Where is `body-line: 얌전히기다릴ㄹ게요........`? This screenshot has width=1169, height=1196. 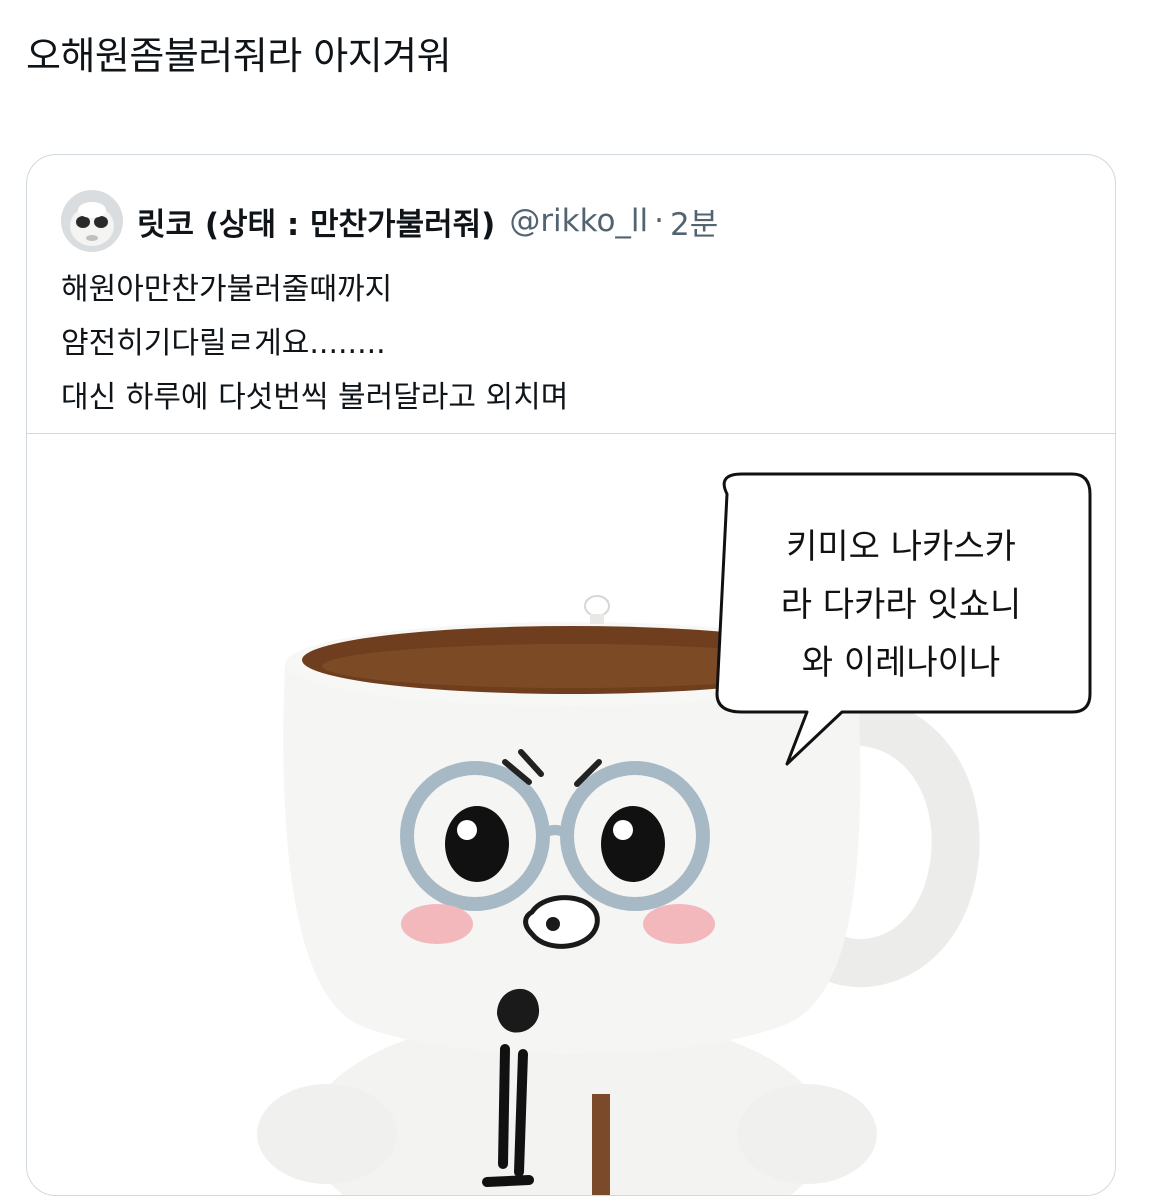
body-line: 얌전히기다릴ㄹ게요........ is located at coordinates (223, 343).